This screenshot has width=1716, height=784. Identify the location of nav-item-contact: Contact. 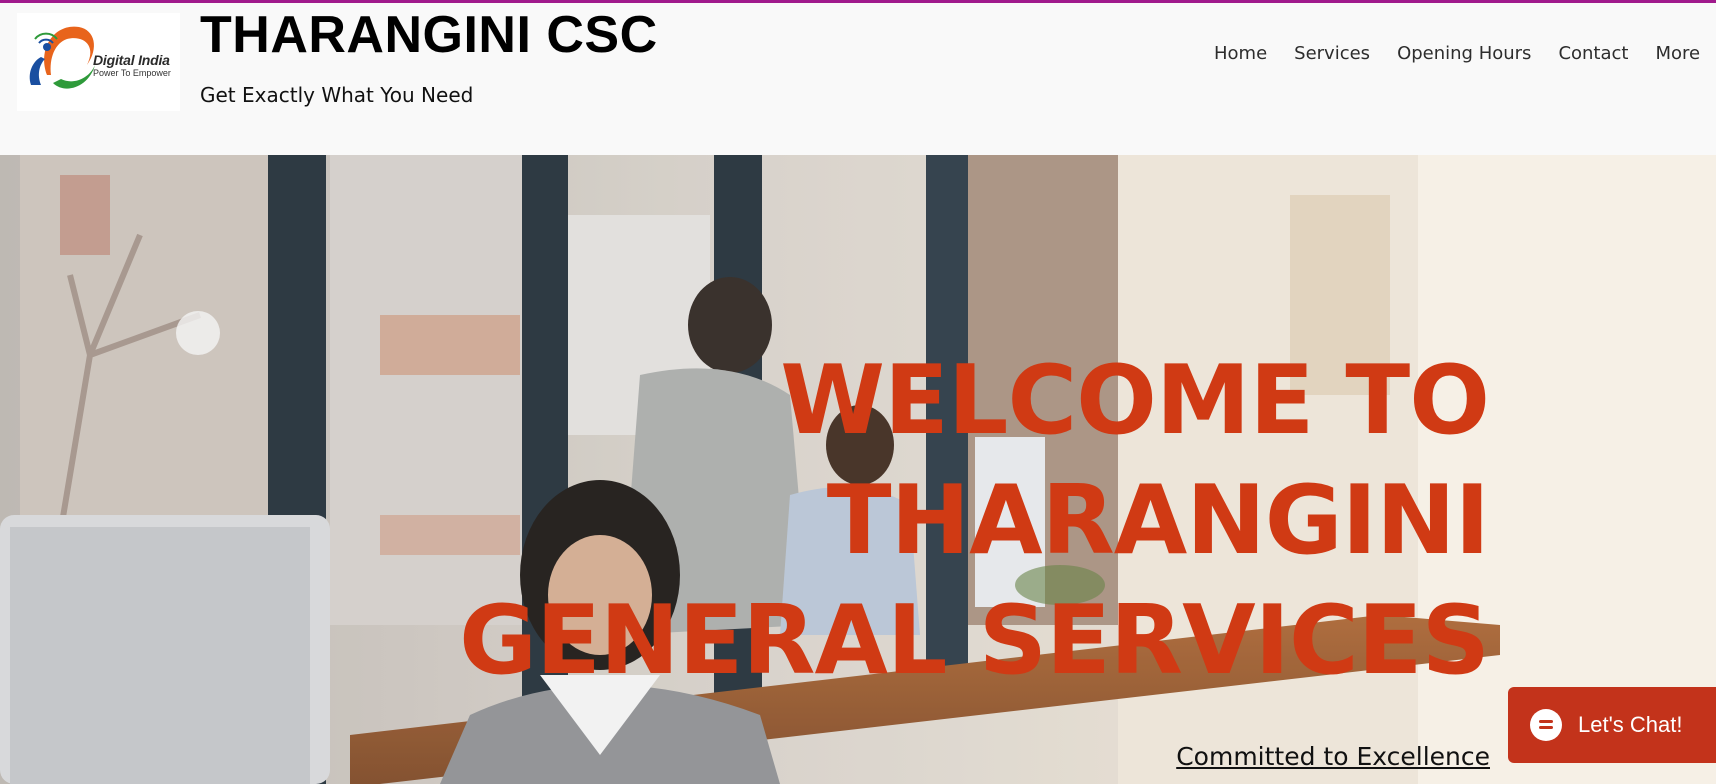
(1593, 53).